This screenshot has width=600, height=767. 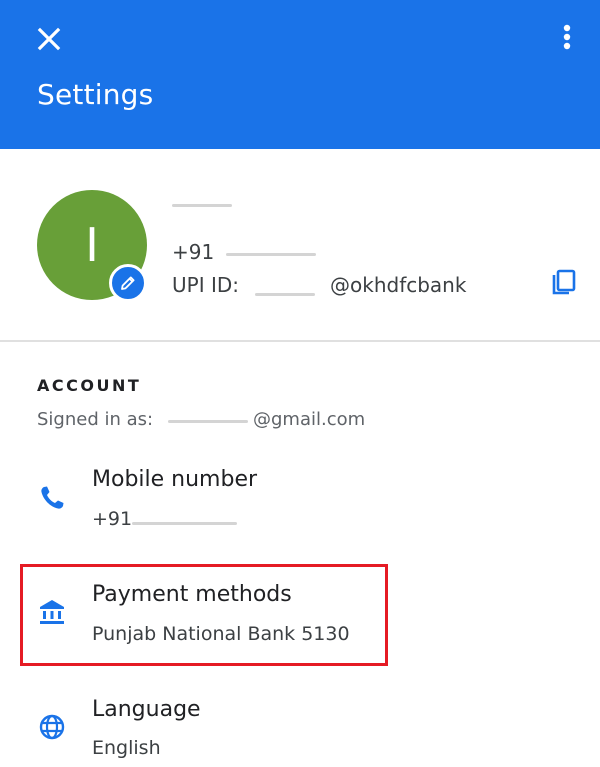 I want to click on divider, so click(x=300, y=341).